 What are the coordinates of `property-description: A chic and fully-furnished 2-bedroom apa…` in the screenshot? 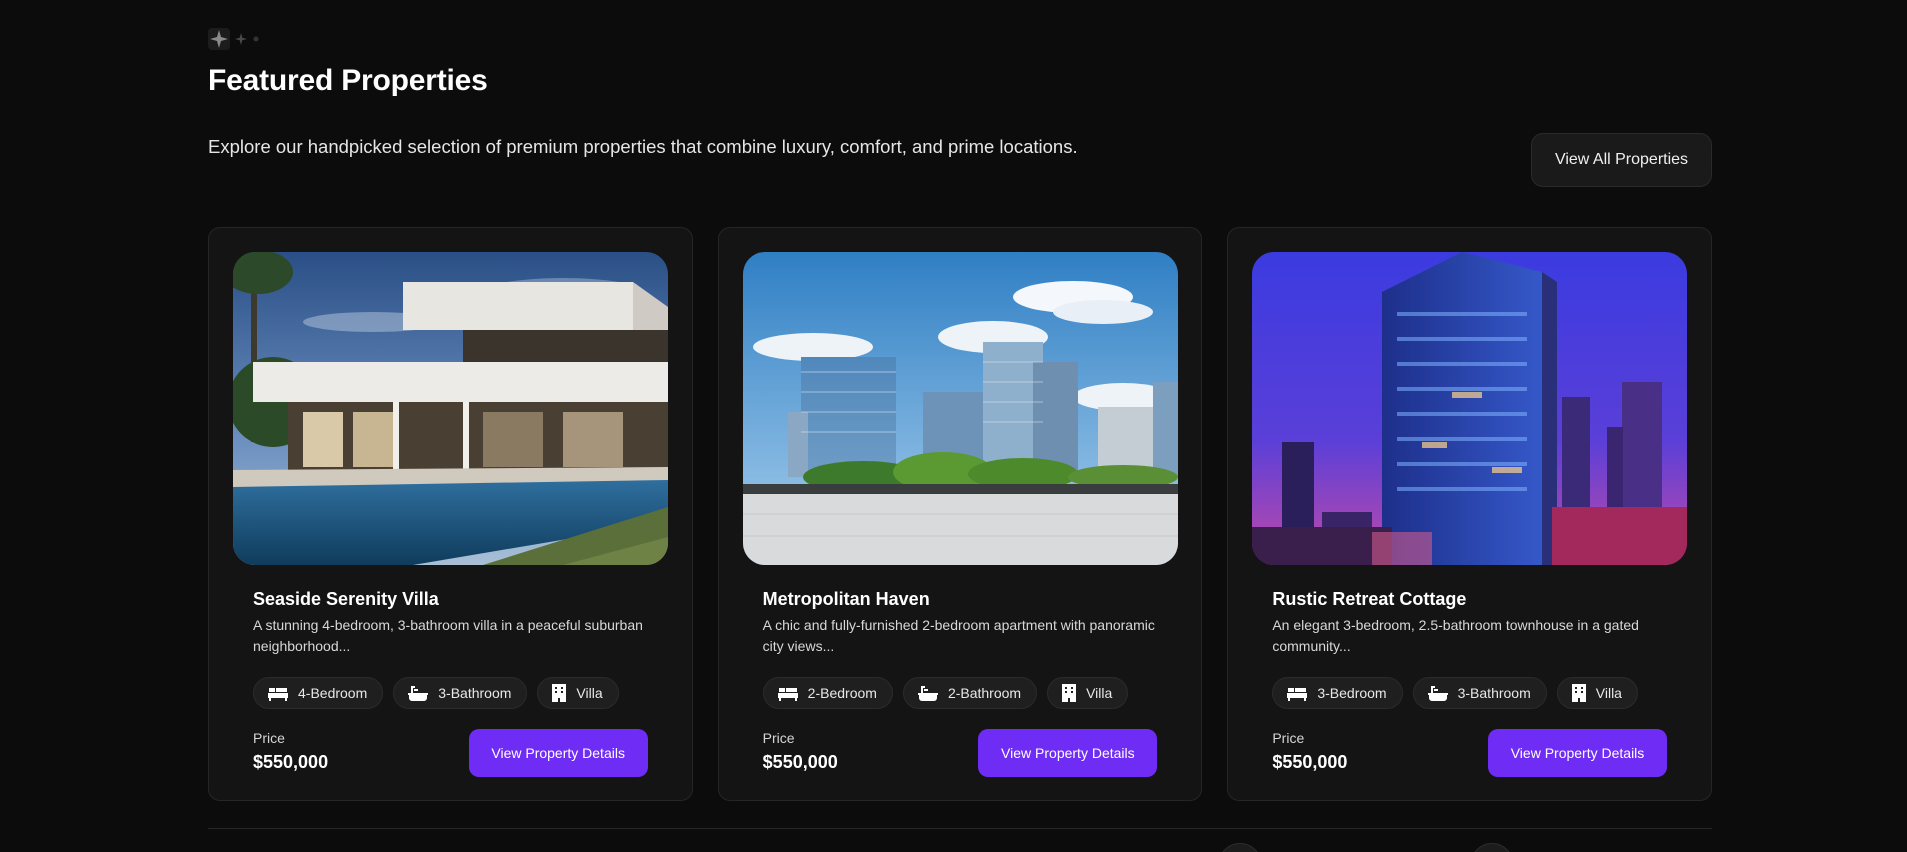 It's located at (958, 635).